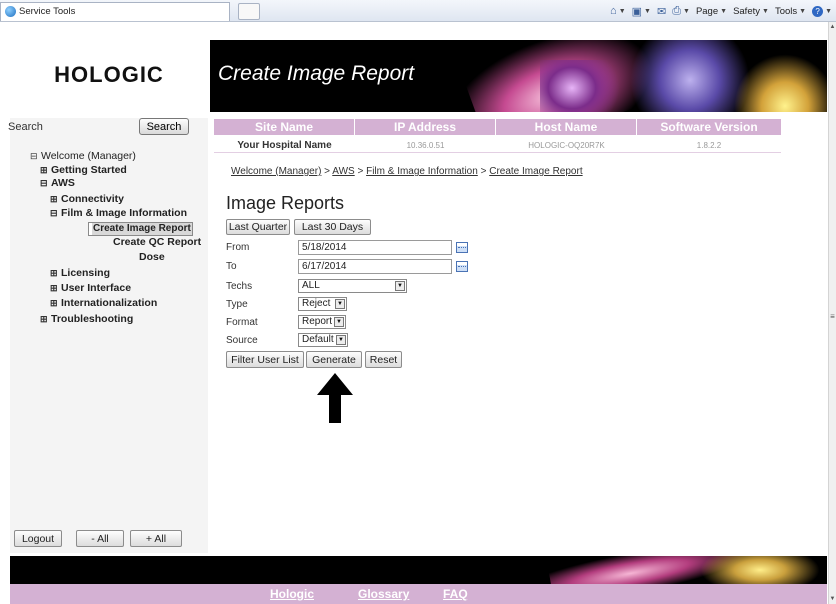 This screenshot has width=836, height=604. What do you see at coordinates (375, 266) in the screenshot?
I see `to-date-input` at bounding box center [375, 266].